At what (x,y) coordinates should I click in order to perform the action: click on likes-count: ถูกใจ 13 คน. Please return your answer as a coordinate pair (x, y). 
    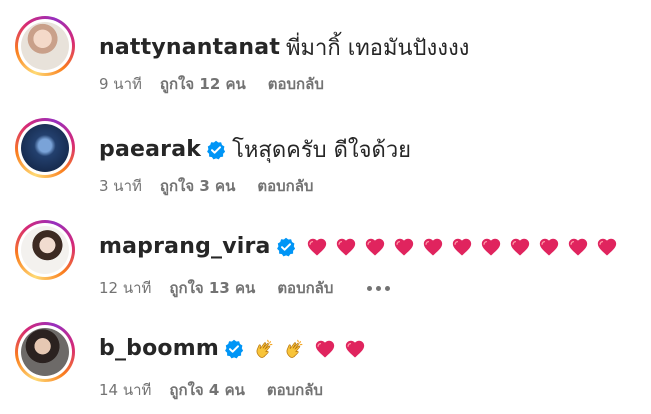
    Looking at the image, I should click on (212, 288).